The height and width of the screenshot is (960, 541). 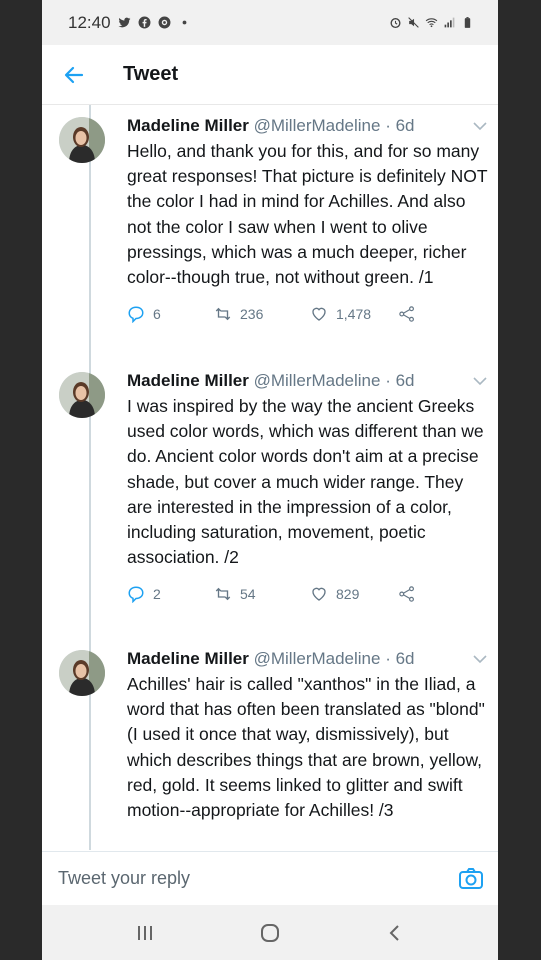 What do you see at coordinates (74, 75) in the screenshot?
I see `back-arrow-icon` at bounding box center [74, 75].